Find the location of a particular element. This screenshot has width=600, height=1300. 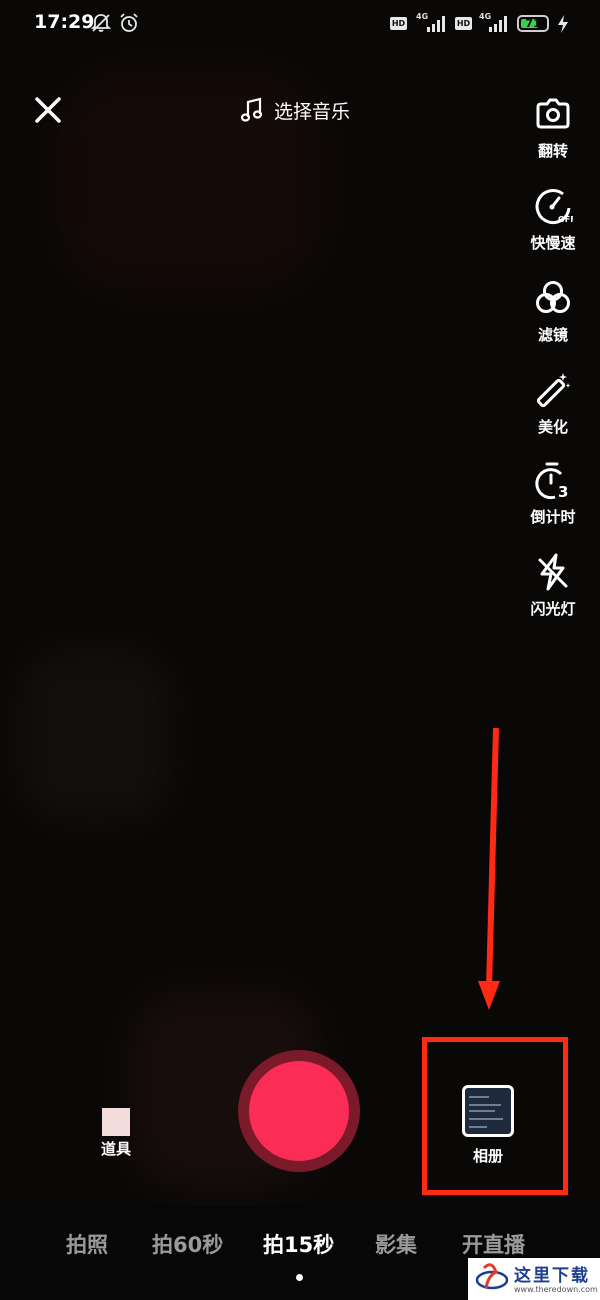

countdown-timer-icon: 3 is located at coordinates (551, 481).